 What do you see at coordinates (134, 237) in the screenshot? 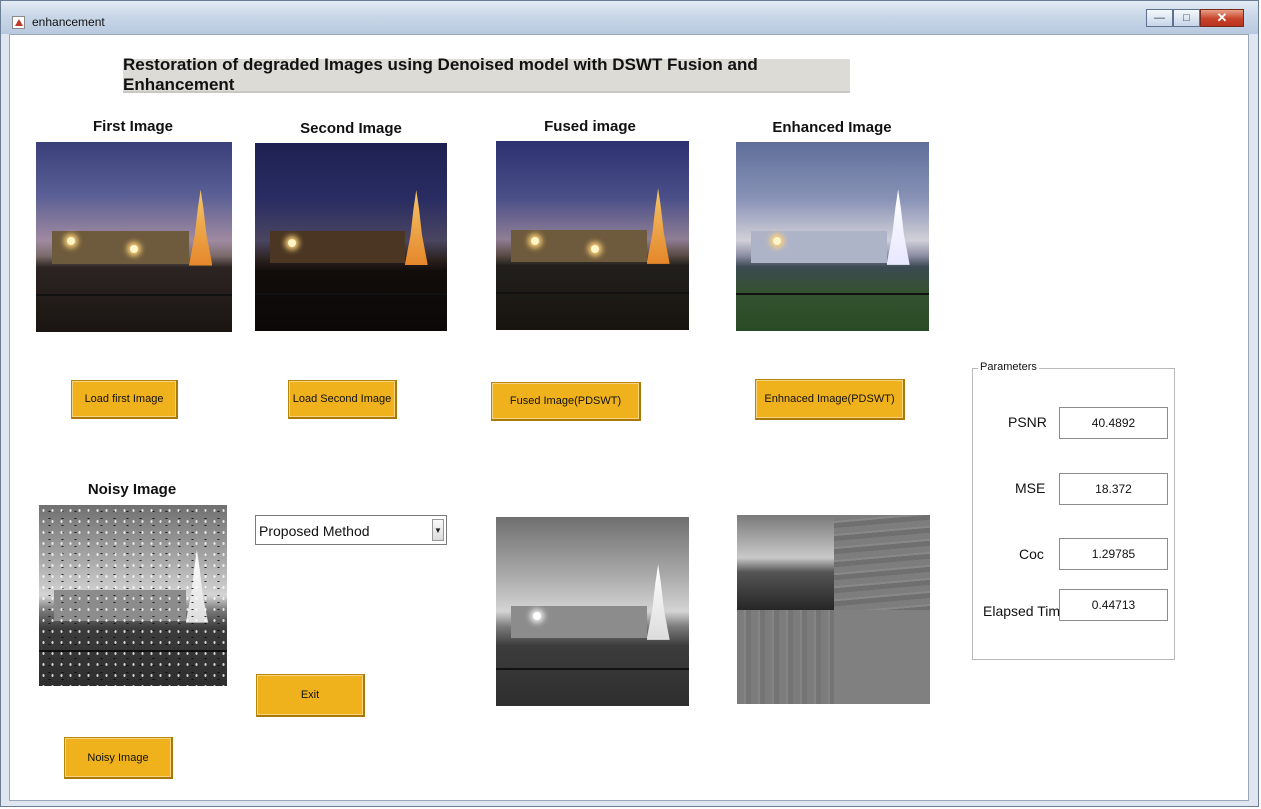
I see `first-image-axes` at bounding box center [134, 237].